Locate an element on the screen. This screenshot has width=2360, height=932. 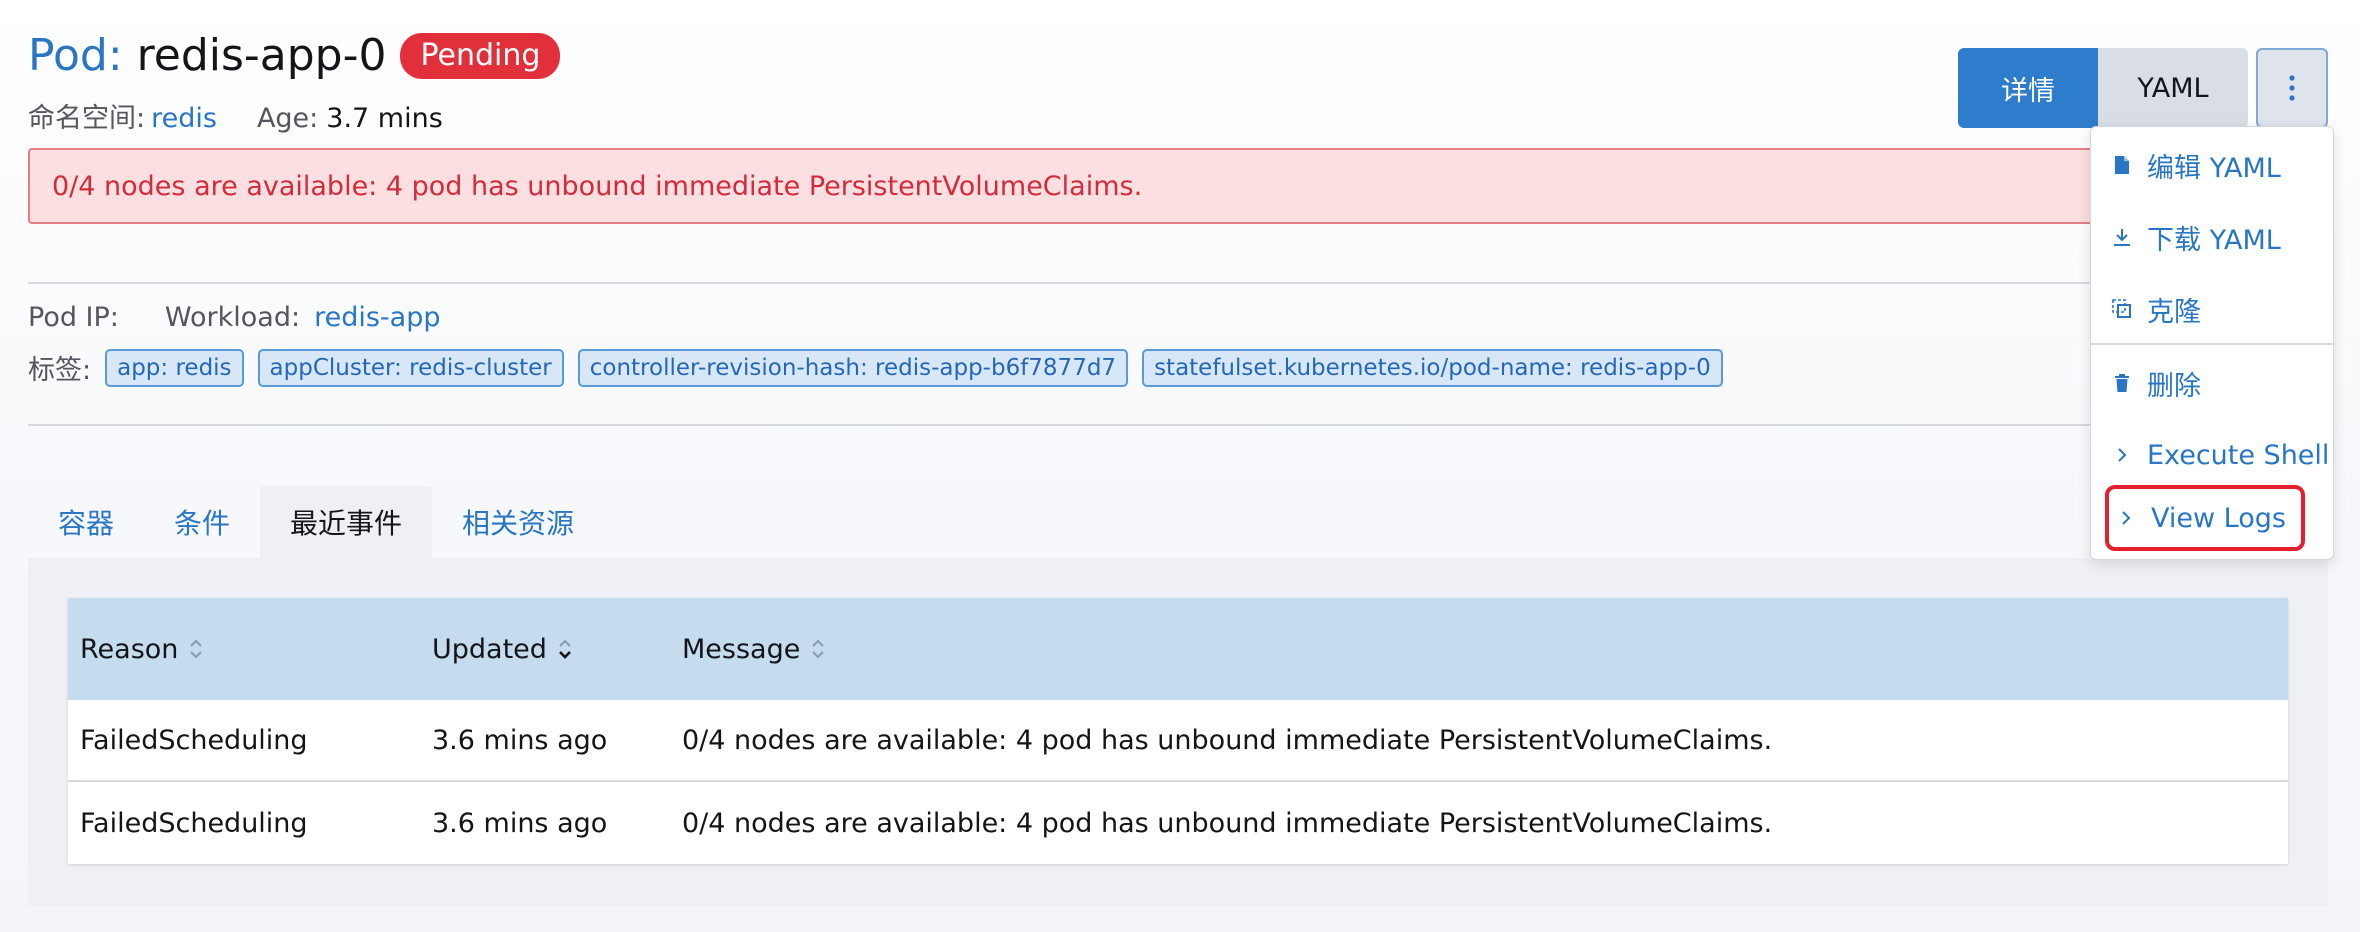
meta-row: 命名空间: redis Age: 3.7 mins is located at coordinates (235, 115).